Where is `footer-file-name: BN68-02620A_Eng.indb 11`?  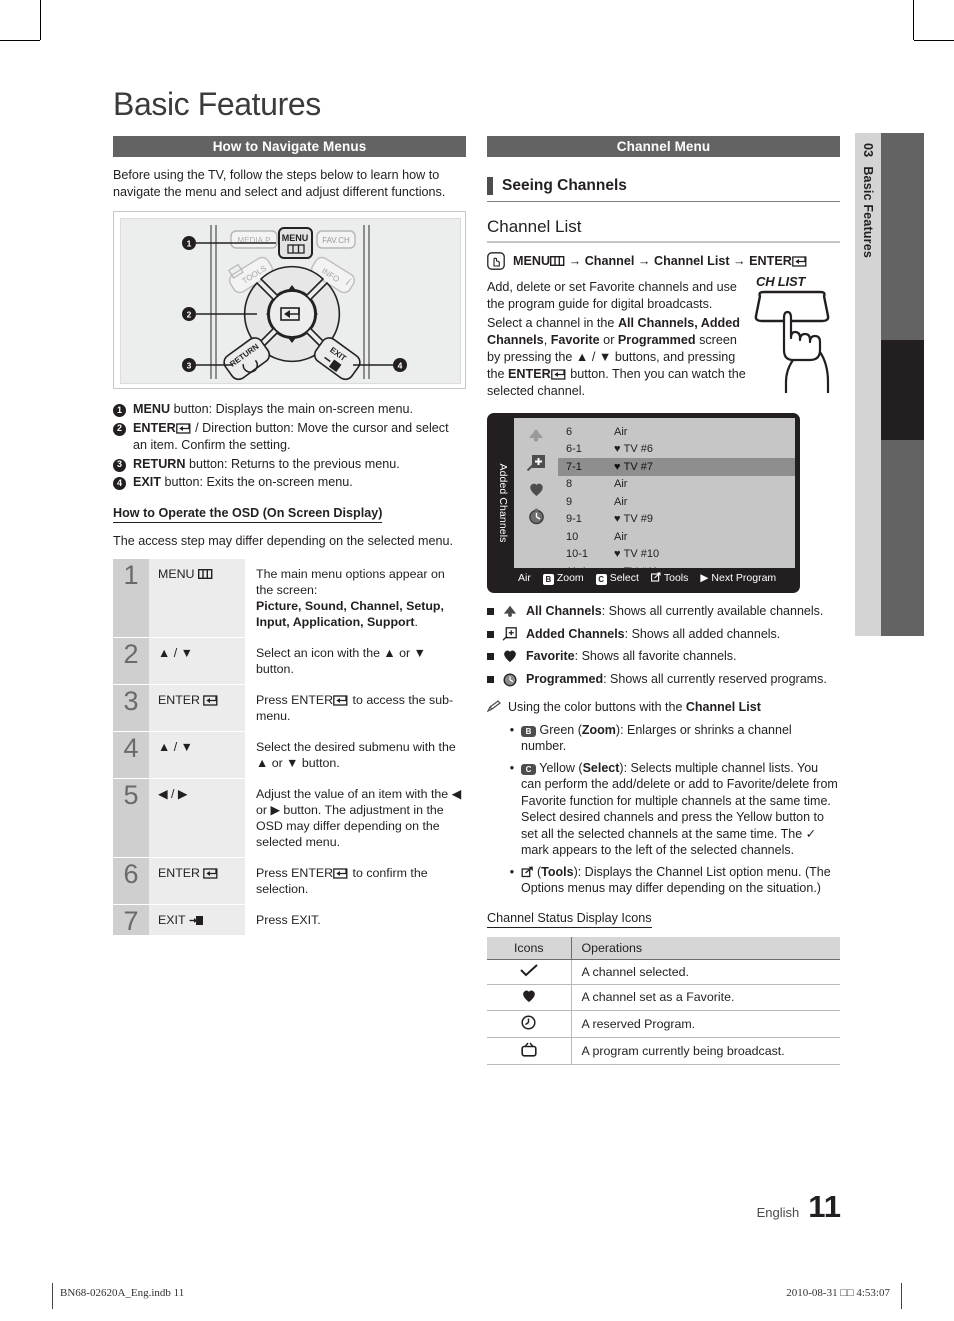 footer-file-name: BN68-02620A_Eng.indb 11 is located at coordinates (122, 1293).